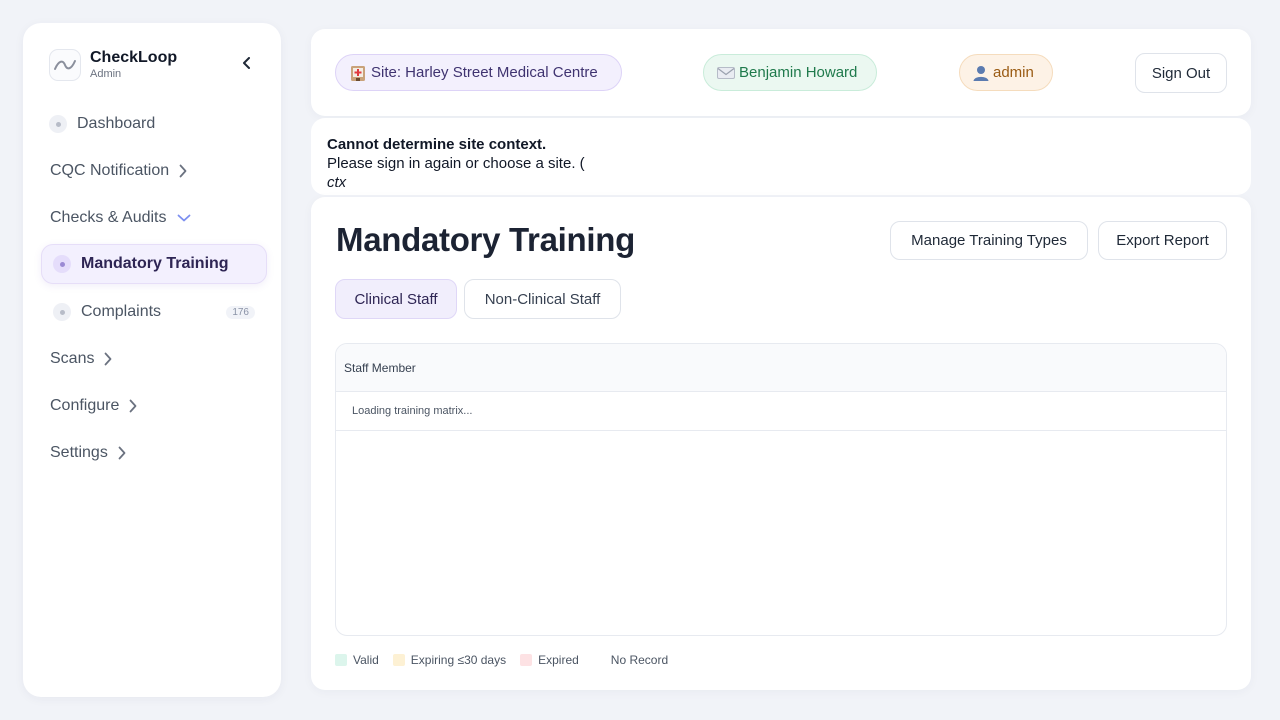  I want to click on sidebar-item-mandatory-training: Mandatory Training, so click(154, 264).